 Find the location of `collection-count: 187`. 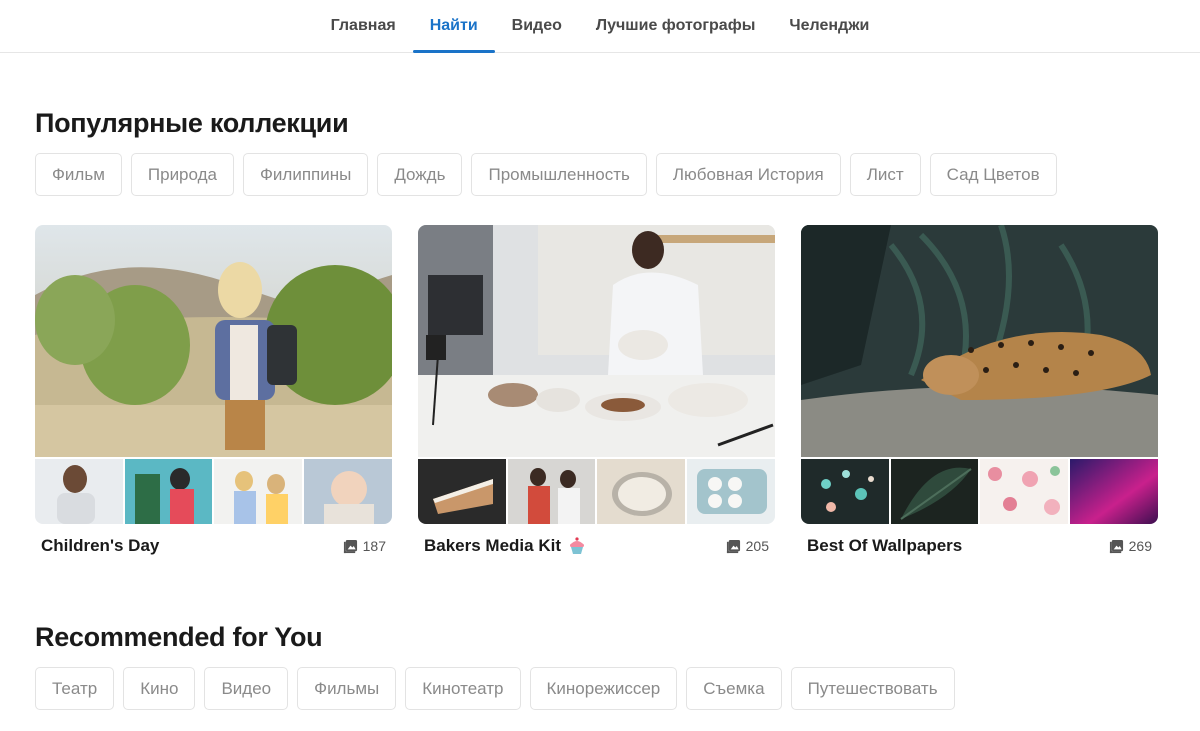

collection-count: 187 is located at coordinates (364, 546).